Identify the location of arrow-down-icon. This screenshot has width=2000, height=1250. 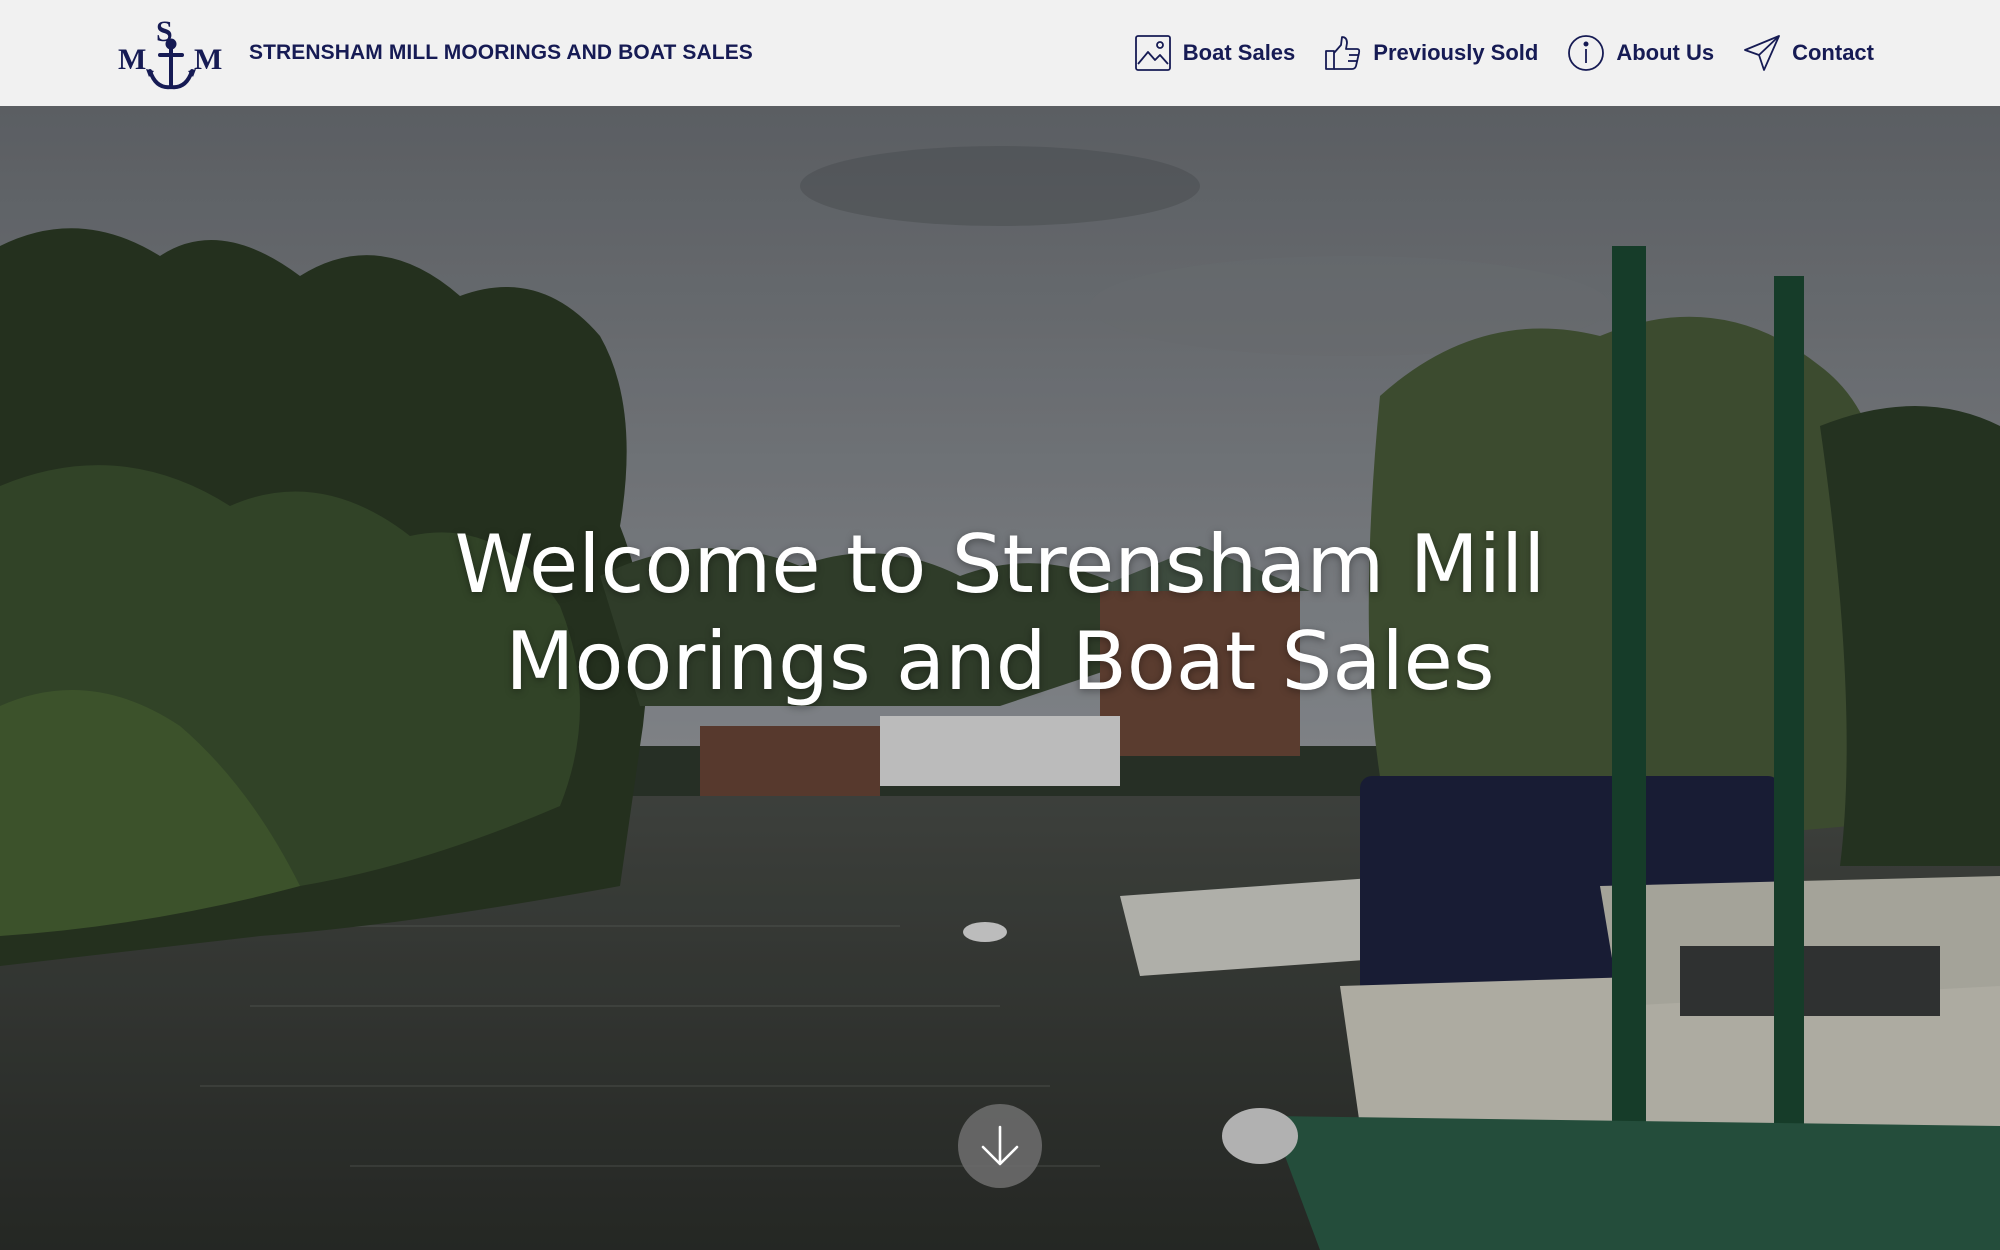
(1000, 1145).